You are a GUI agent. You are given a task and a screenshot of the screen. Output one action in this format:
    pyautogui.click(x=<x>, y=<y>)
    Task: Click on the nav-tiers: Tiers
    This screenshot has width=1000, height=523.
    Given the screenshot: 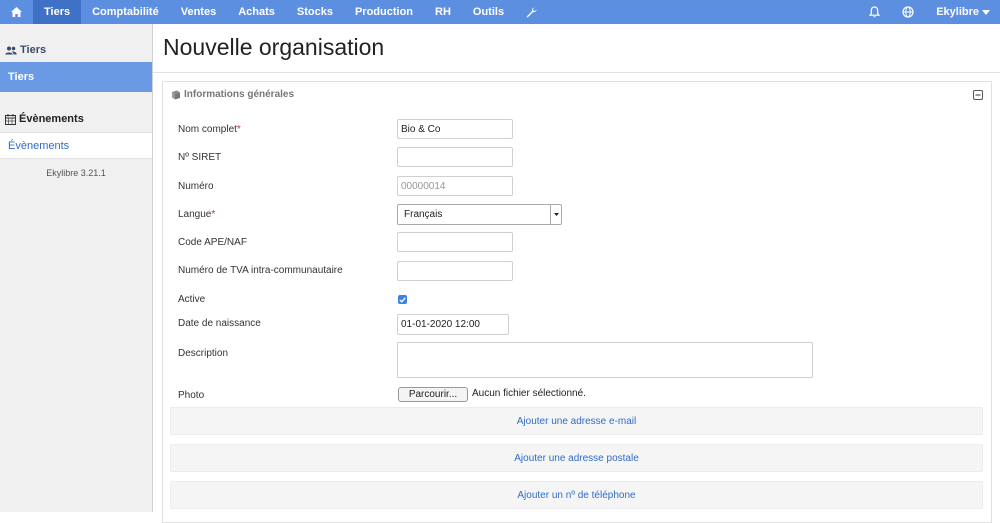 What is the action you would take?
    pyautogui.click(x=57, y=12)
    